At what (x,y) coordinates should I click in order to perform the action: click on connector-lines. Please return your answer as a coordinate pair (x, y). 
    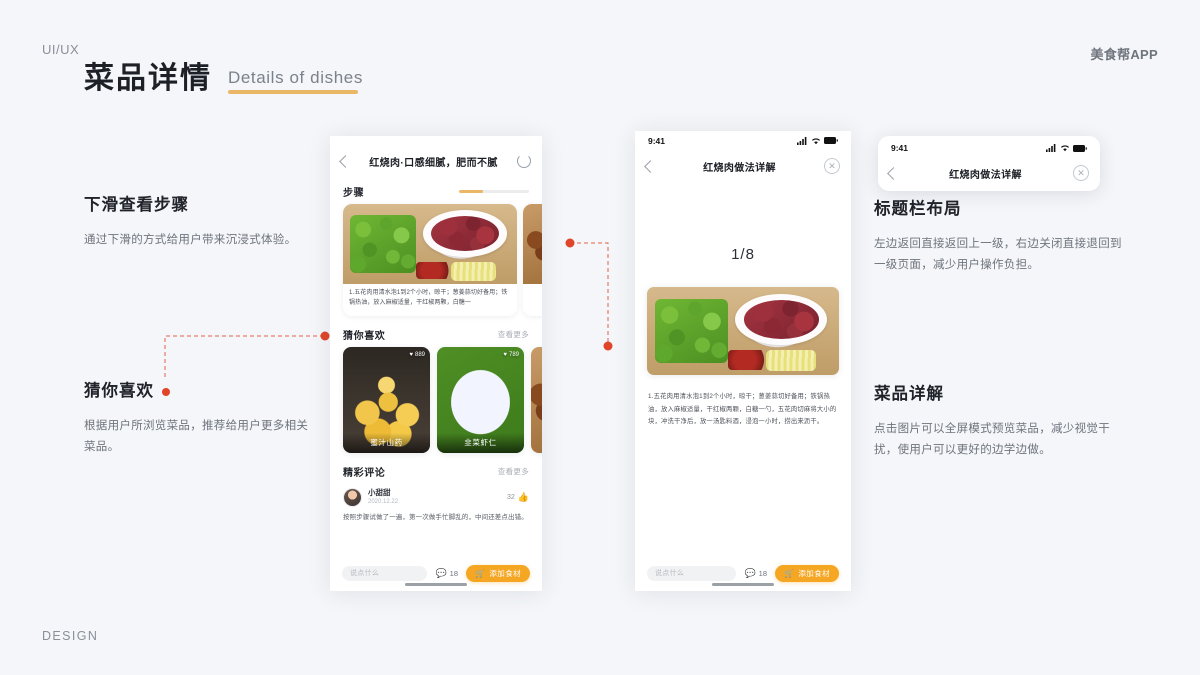
    Looking at the image, I should click on (388, 307).